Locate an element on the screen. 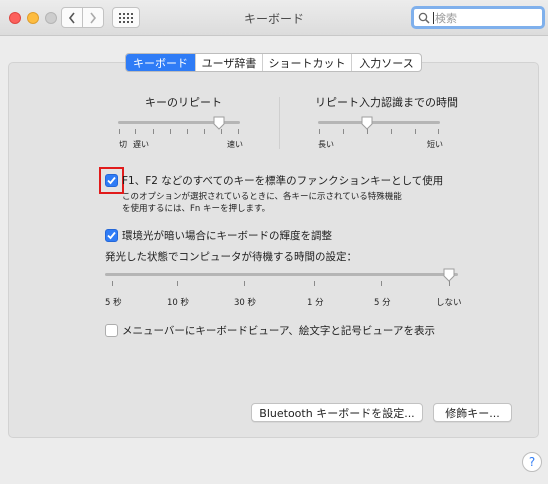  idle-tick-label: 5 分 is located at coordinates (382, 303).